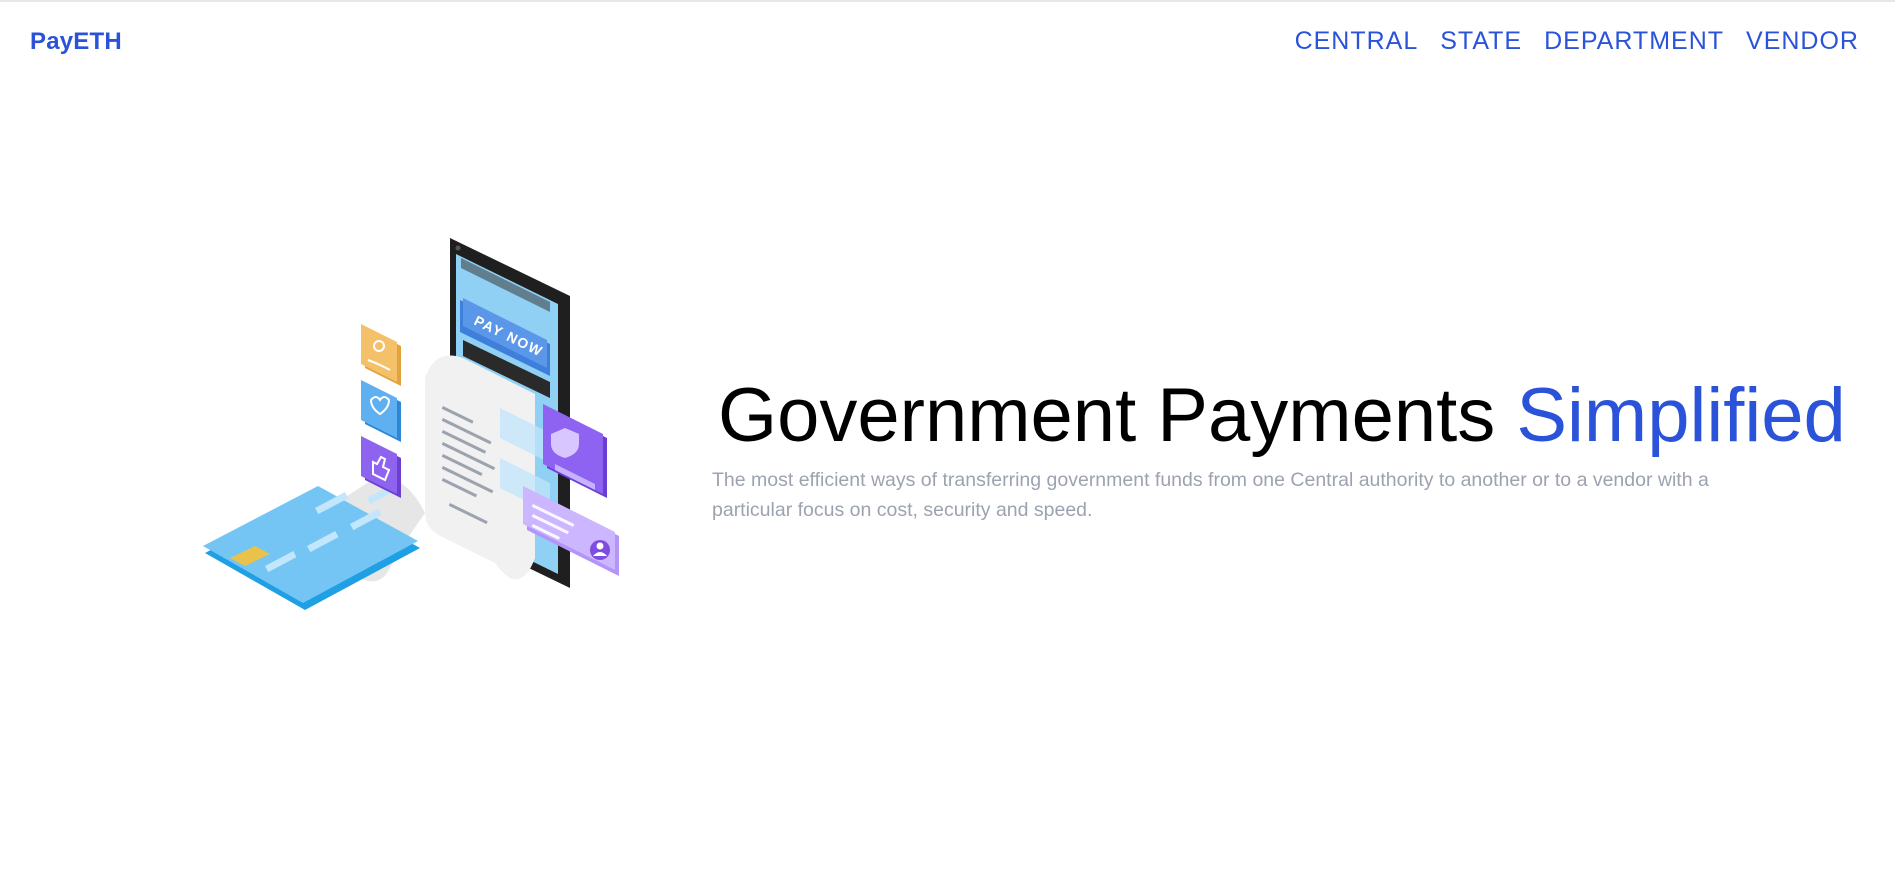  Describe the element at coordinates (947, 1) in the screenshot. I see `top-border` at that location.